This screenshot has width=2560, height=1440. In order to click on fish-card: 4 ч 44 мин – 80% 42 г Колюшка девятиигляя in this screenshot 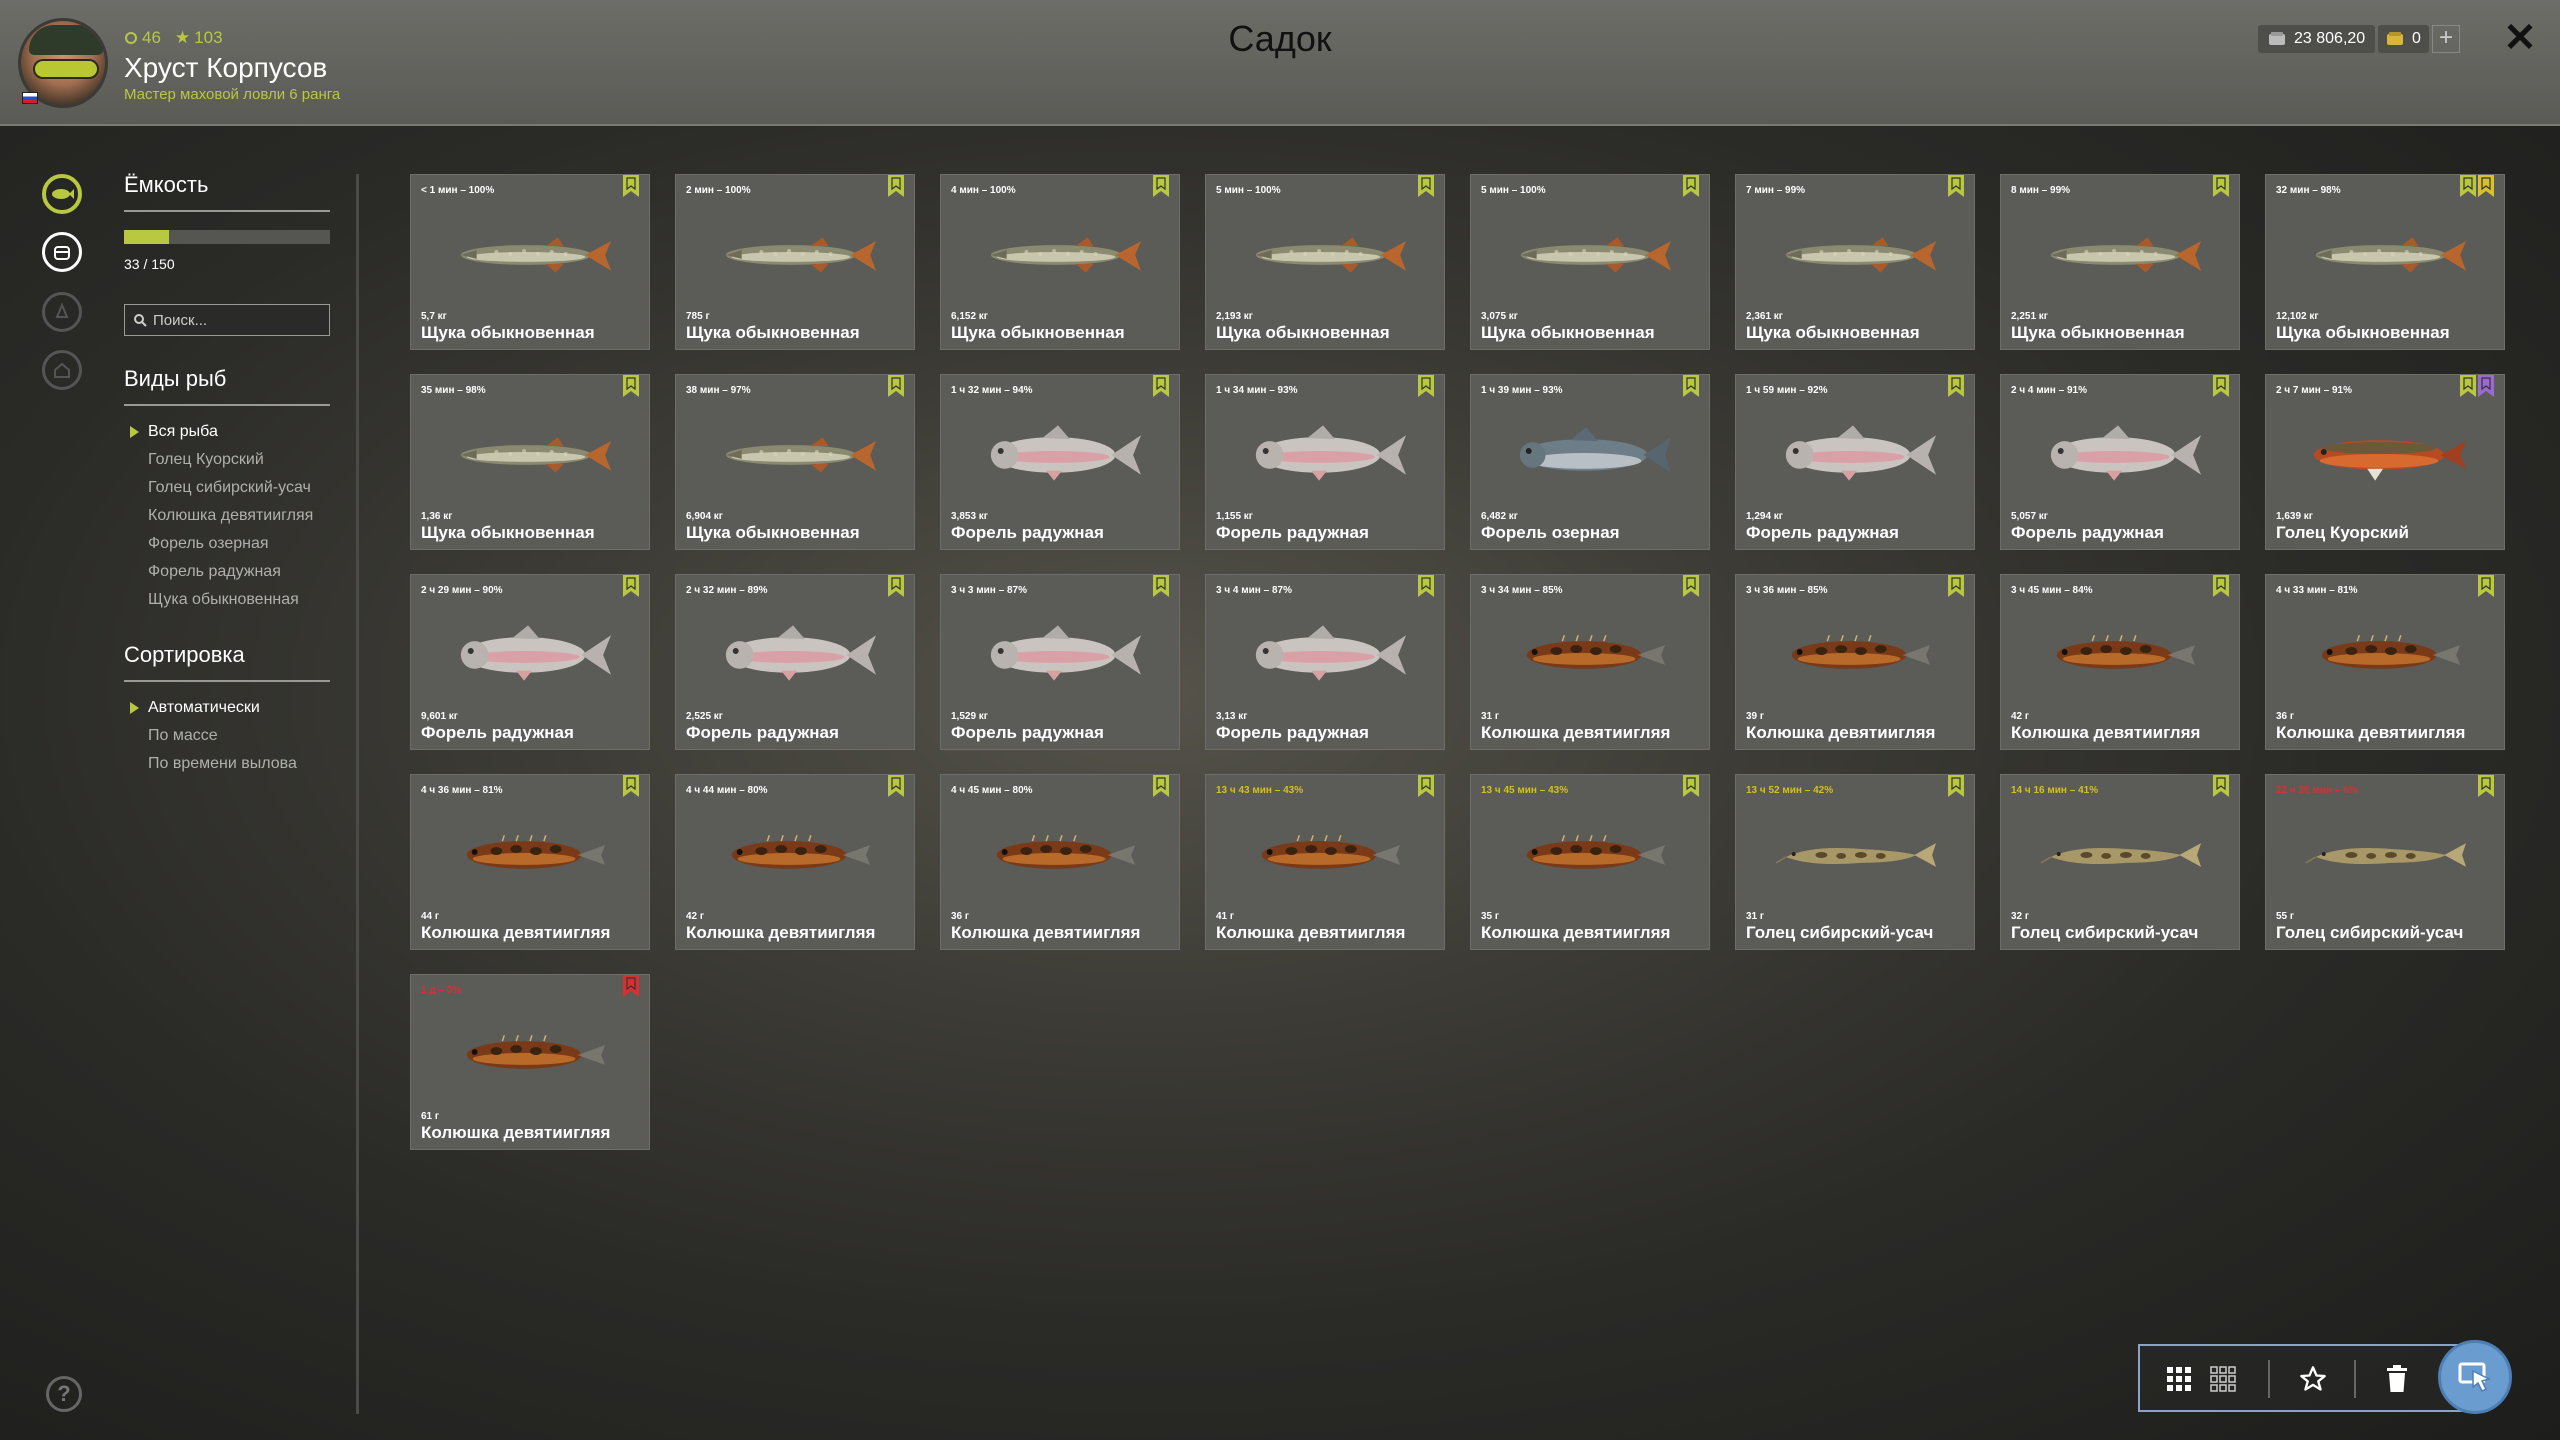, I will do `click(795, 862)`.